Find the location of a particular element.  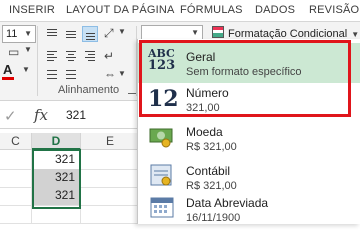

format-option-title: Contábil is located at coordinates (208, 171).